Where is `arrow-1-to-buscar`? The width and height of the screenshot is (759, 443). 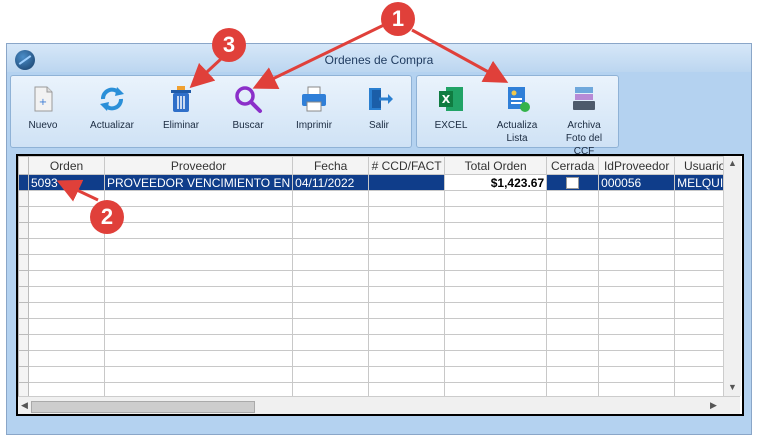 arrow-1-to-buscar is located at coordinates (319, 55).